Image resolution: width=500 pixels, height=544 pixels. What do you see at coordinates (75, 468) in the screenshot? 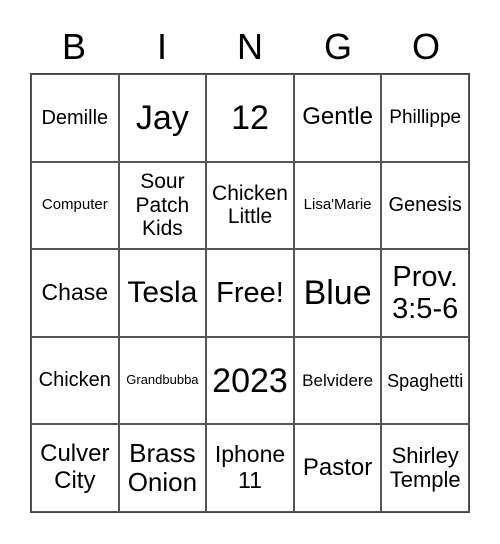
I see `bingo-cell: Culver City` at bounding box center [75, 468].